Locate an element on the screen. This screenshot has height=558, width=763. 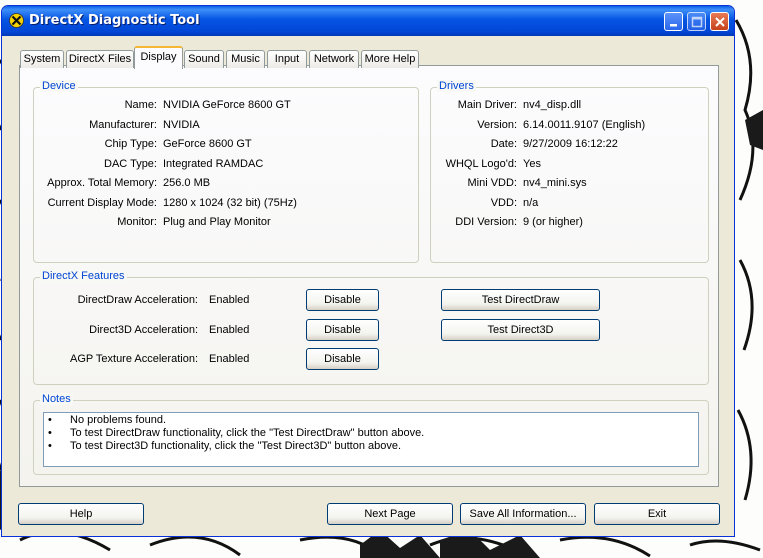
version-label: Version: is located at coordinates (497, 125).